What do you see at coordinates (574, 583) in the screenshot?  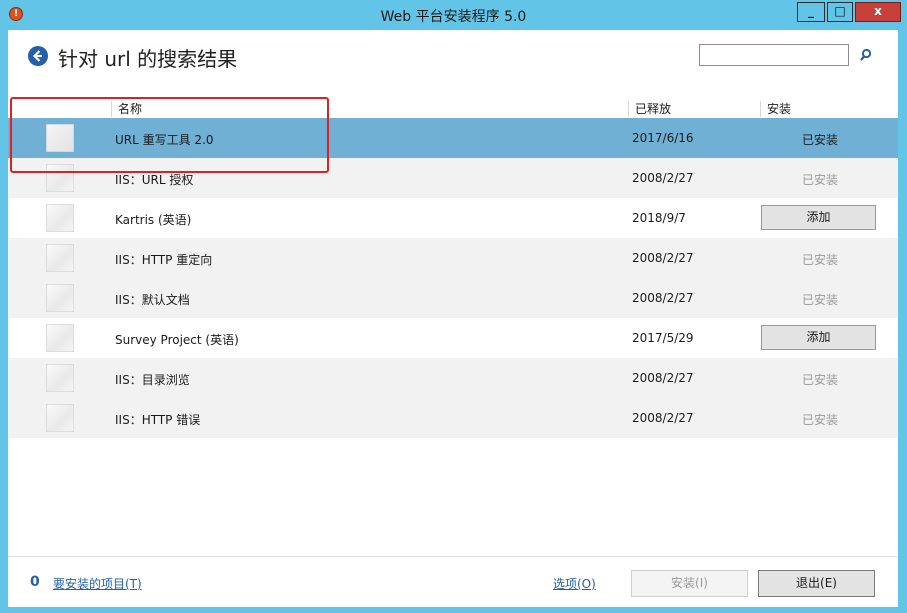 I see `options-link: 选项(O)` at bounding box center [574, 583].